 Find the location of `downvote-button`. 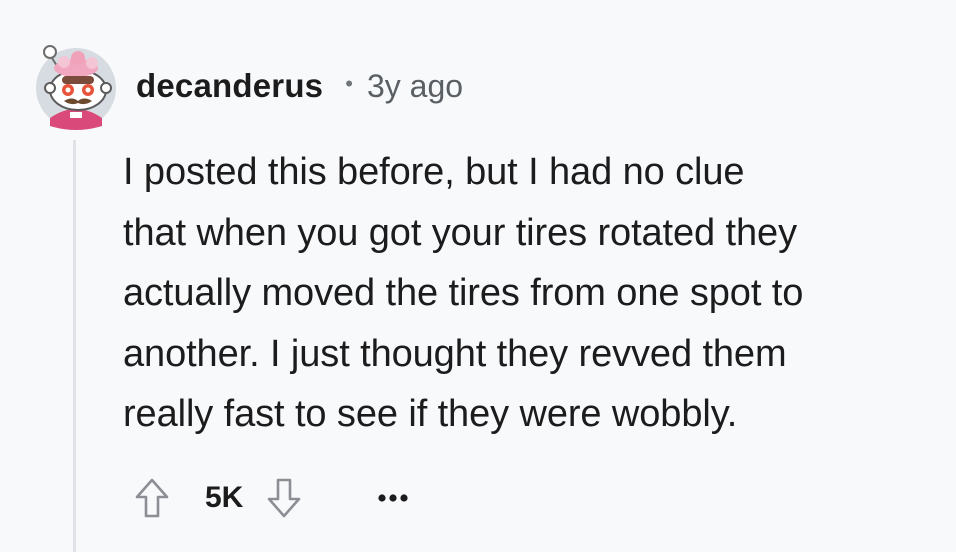

downvote-button is located at coordinates (284, 498).